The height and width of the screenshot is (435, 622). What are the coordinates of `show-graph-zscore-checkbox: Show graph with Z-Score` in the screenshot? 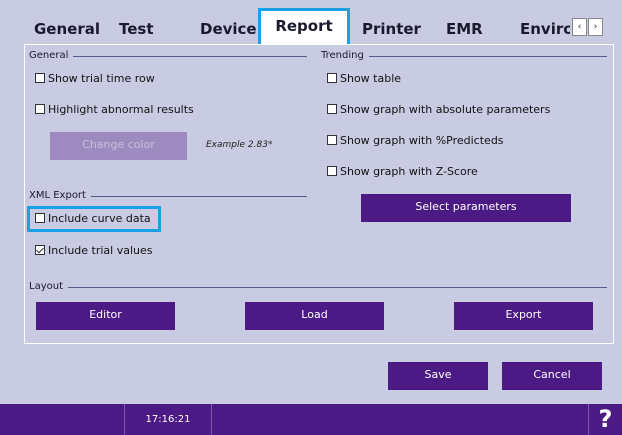 It's located at (402, 172).